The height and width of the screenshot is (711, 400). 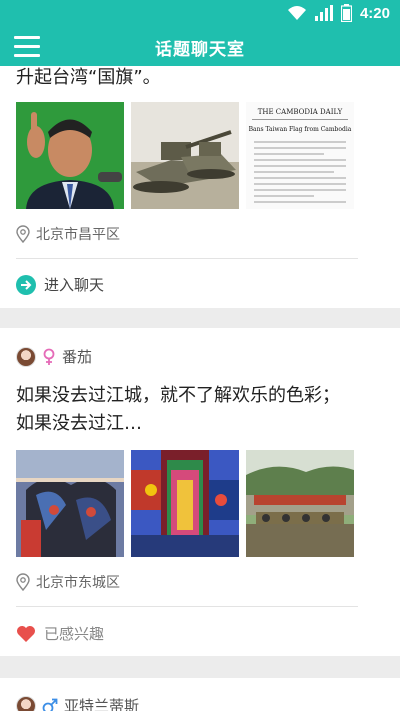 I want to click on location-label: 北京市东城区, so click(x=78, y=583).